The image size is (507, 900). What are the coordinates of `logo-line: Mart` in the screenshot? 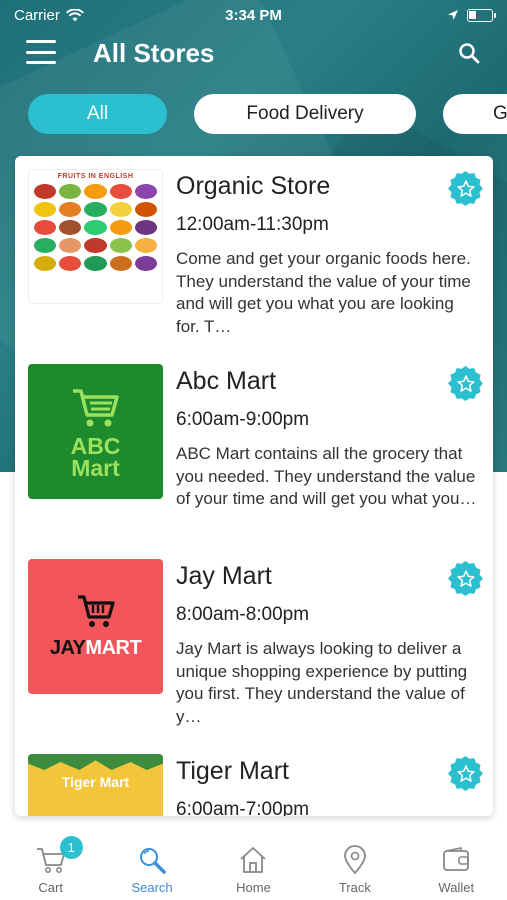 It's located at (95, 467).